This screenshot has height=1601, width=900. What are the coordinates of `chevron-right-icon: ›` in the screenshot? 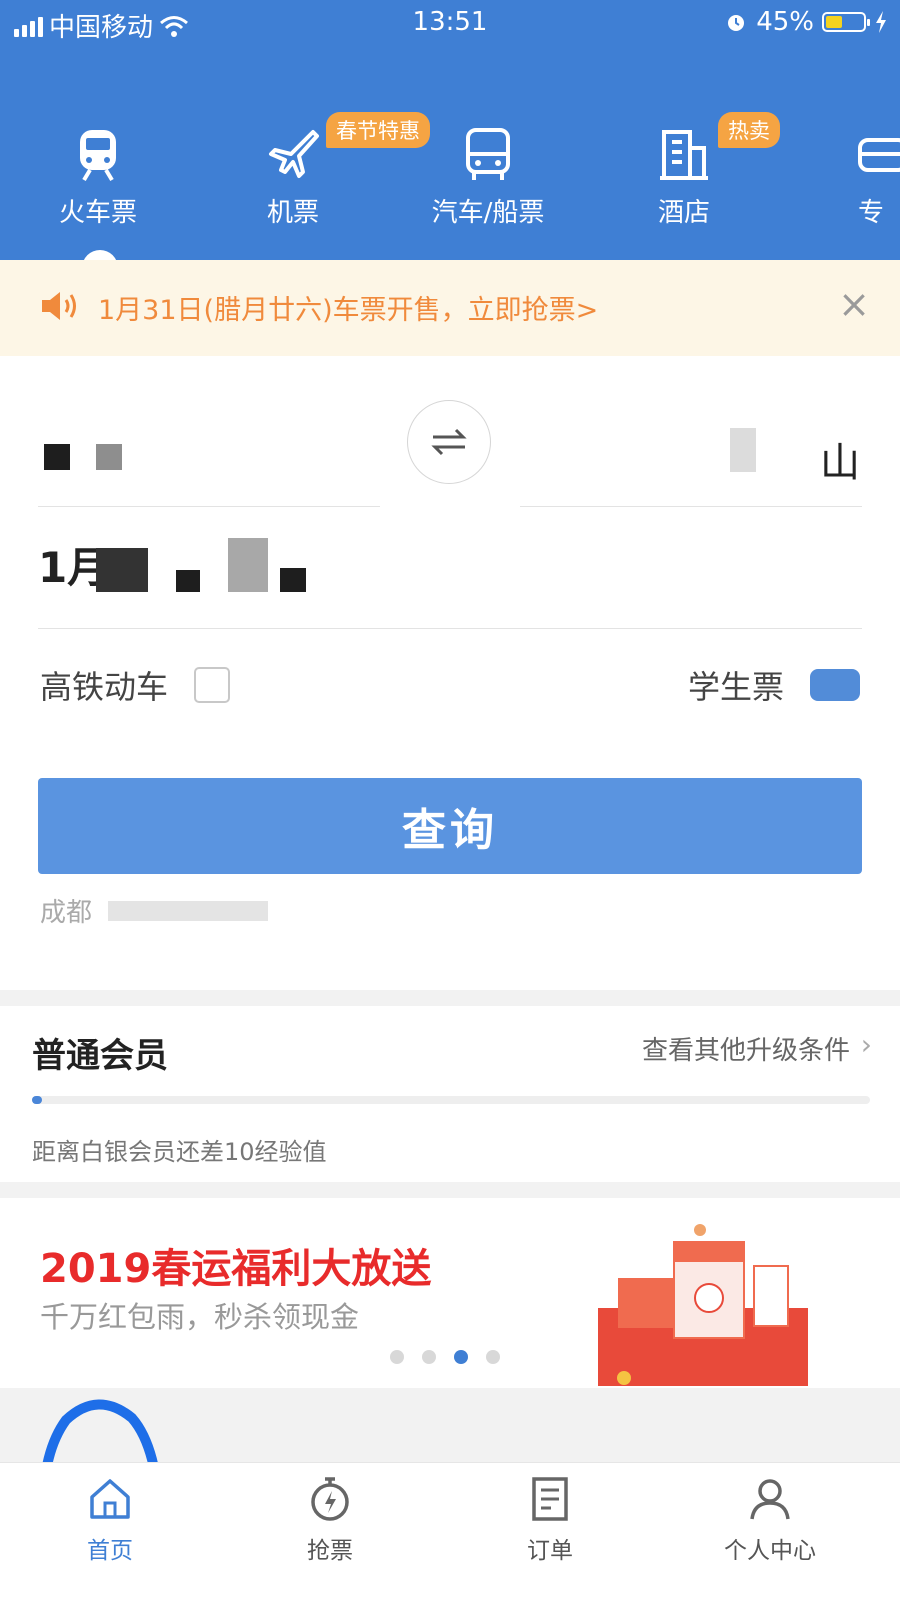 It's located at (866, 1044).